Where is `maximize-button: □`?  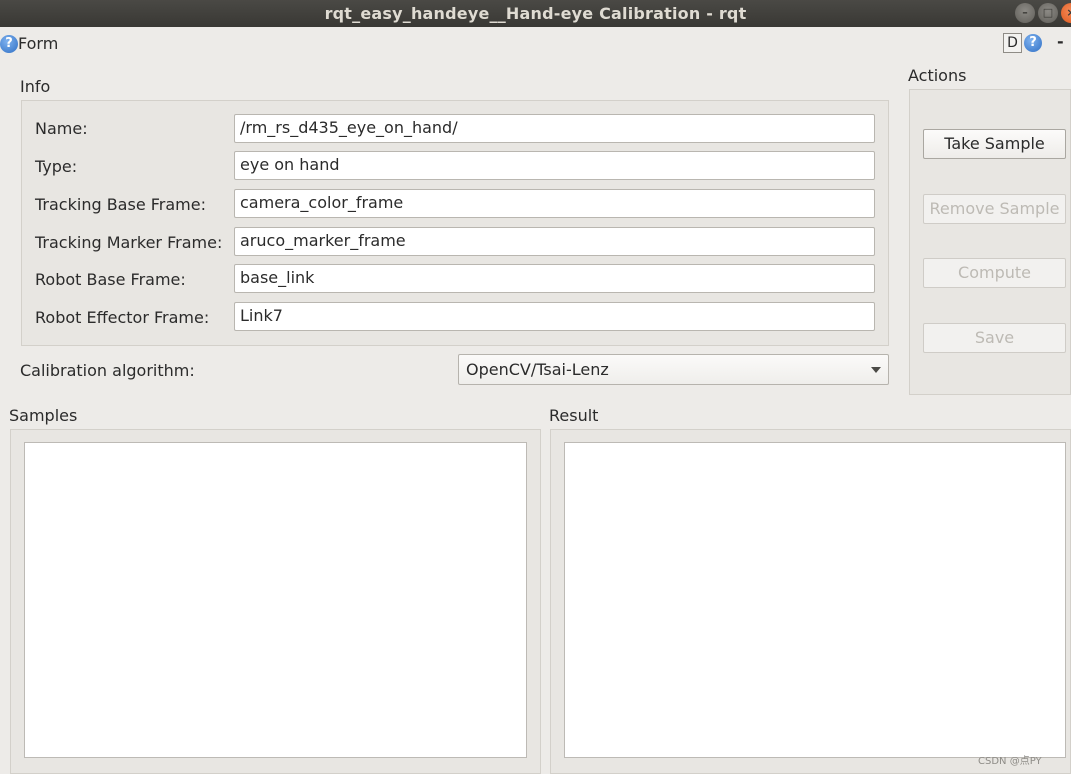
maximize-button: □ is located at coordinates (1048, 13).